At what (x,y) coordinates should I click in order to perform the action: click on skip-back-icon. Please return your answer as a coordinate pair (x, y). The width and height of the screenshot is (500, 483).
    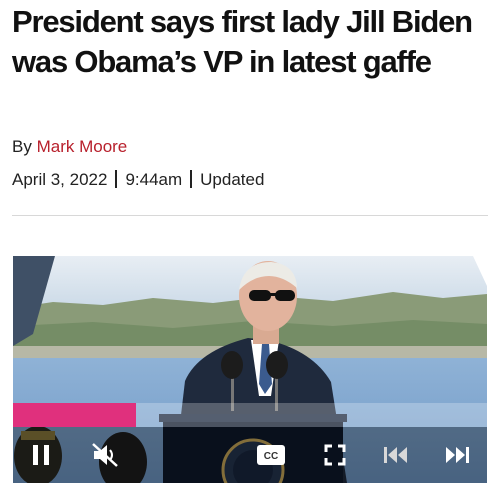
    Looking at the image, I should click on (395, 455).